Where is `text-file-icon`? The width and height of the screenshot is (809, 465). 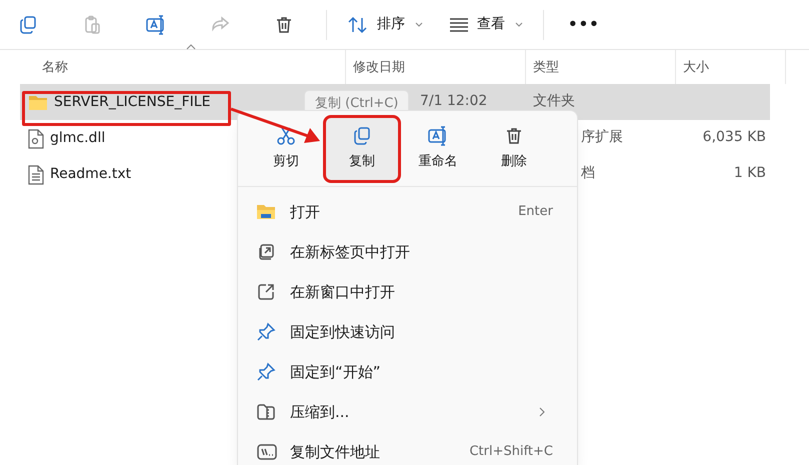 text-file-icon is located at coordinates (36, 174).